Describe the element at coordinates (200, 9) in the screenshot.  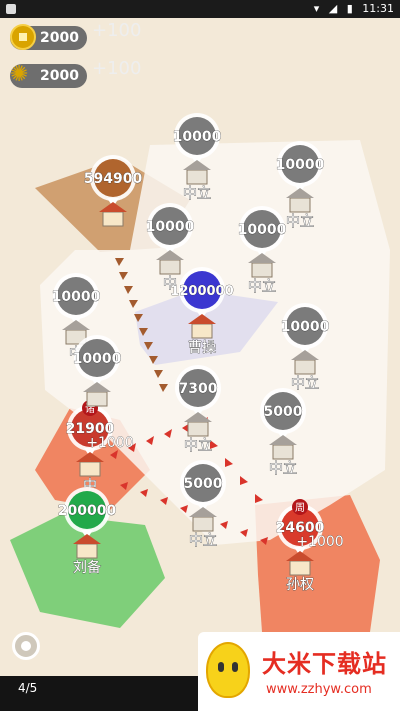
I see `status-bar: ▾ ◢ ▮ 11:31` at that location.